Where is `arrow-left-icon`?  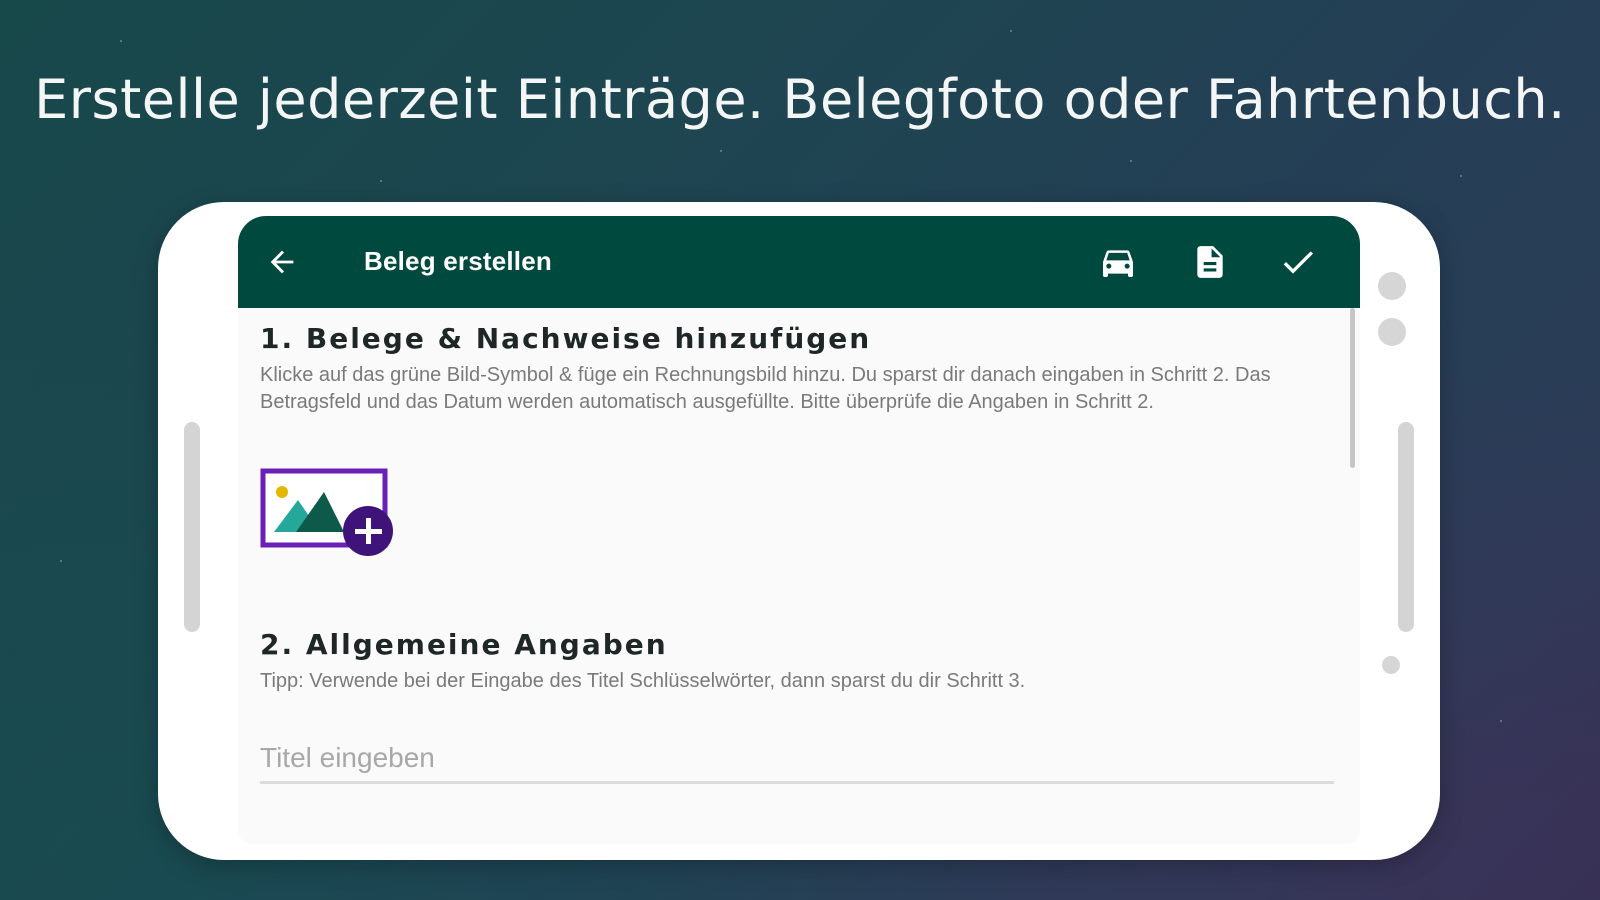 arrow-left-icon is located at coordinates (282, 262).